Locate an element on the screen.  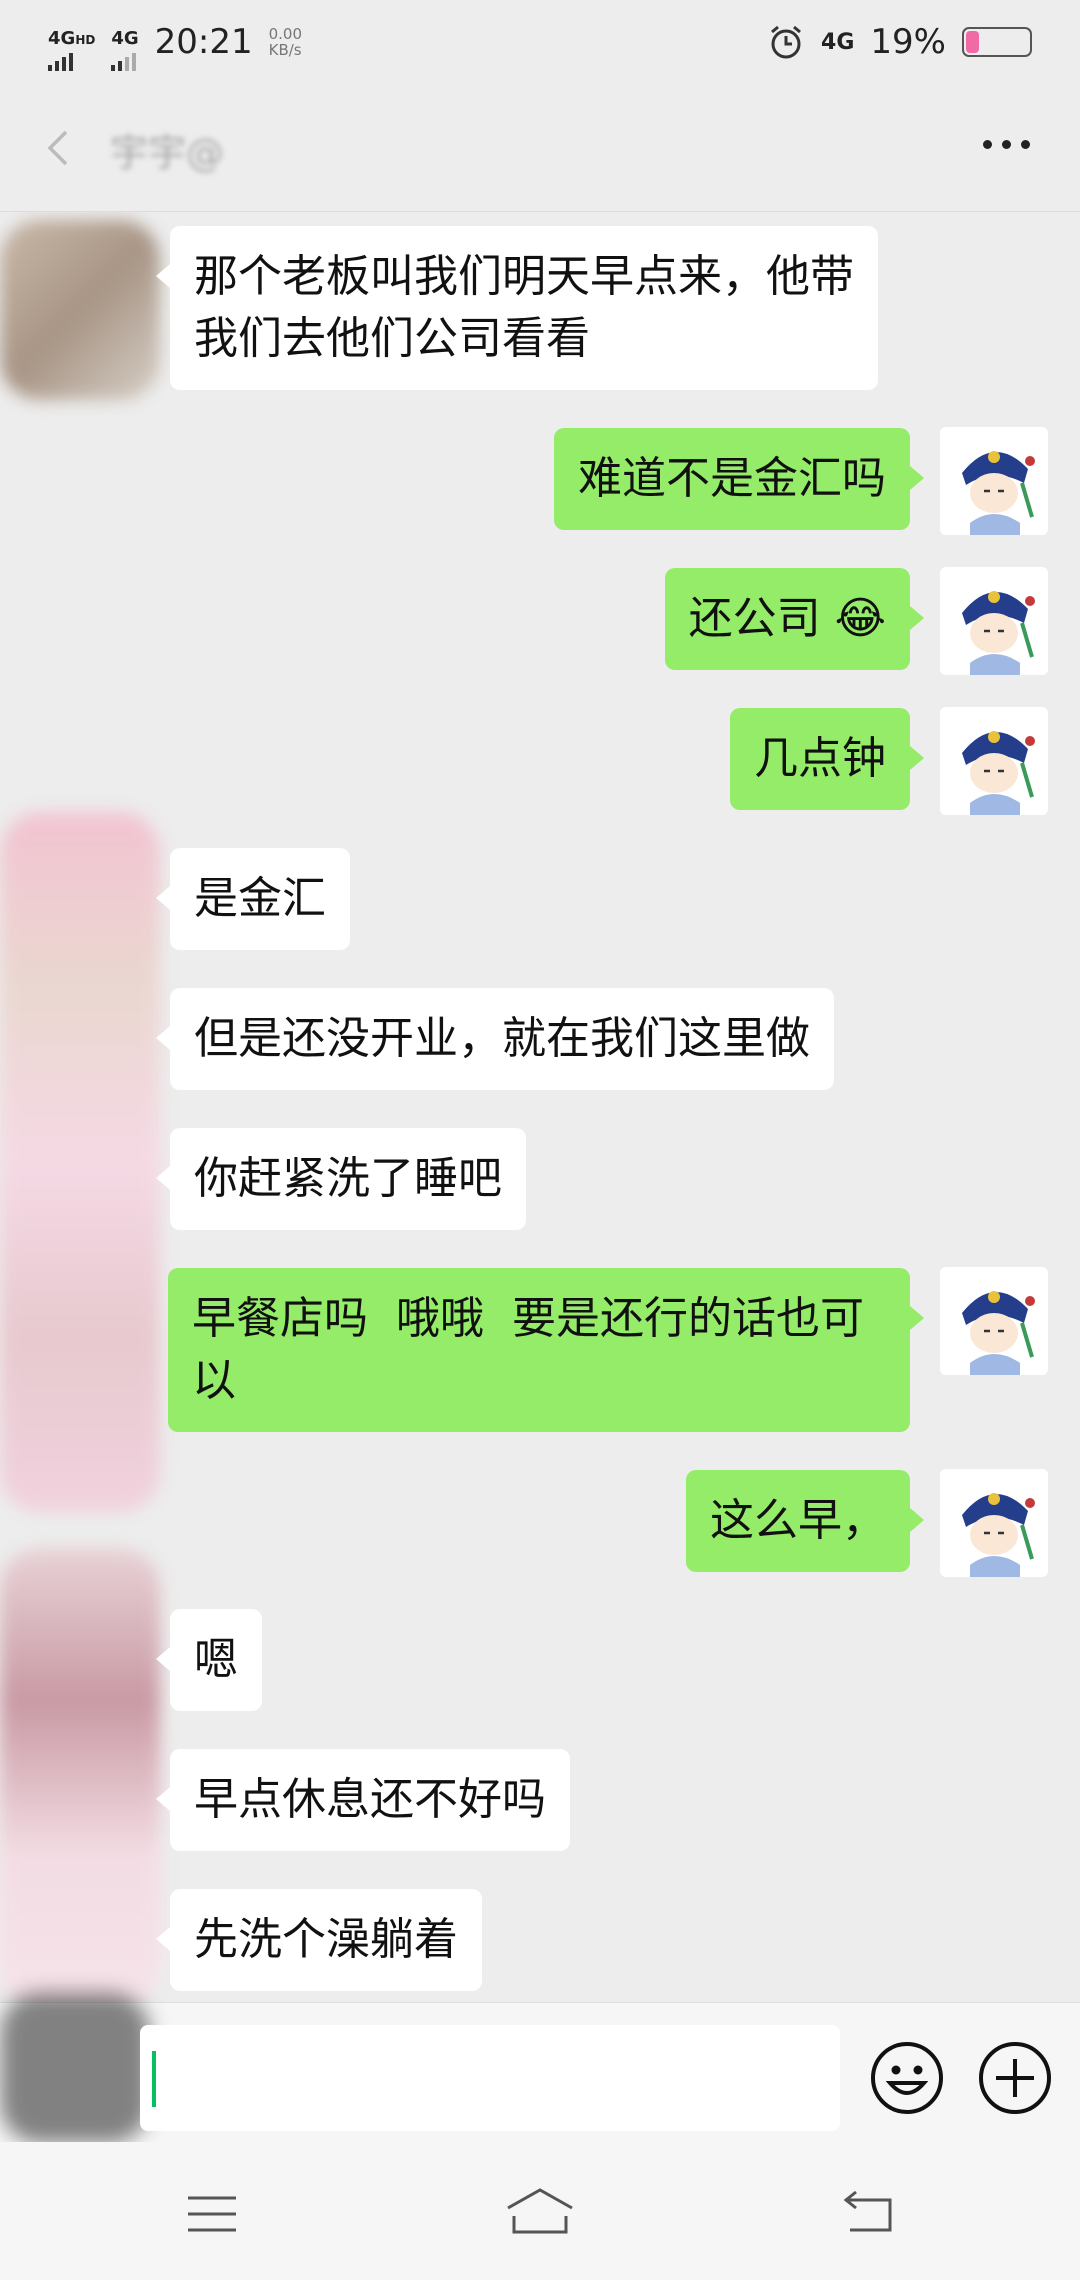
home-icon is located at coordinates (540, 2211).